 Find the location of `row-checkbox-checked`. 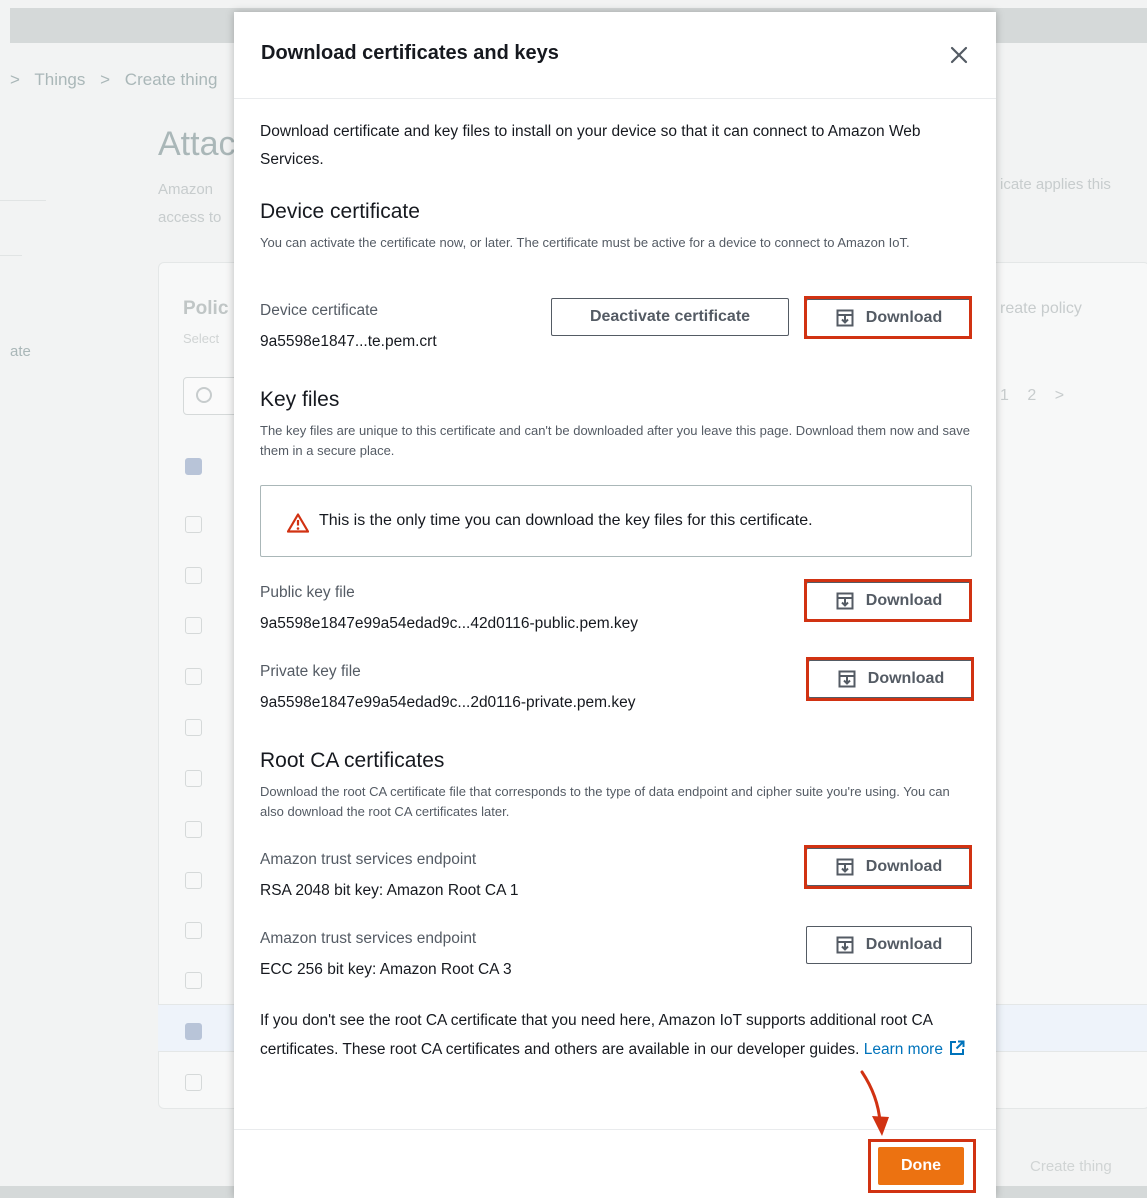

row-checkbox-checked is located at coordinates (193, 1031).